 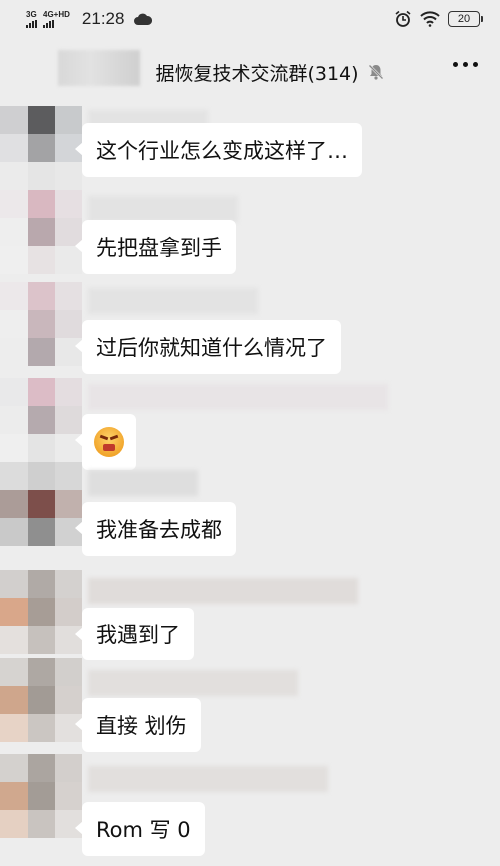 What do you see at coordinates (250, 618) in the screenshot?
I see `message-row: 我遇到了` at bounding box center [250, 618].